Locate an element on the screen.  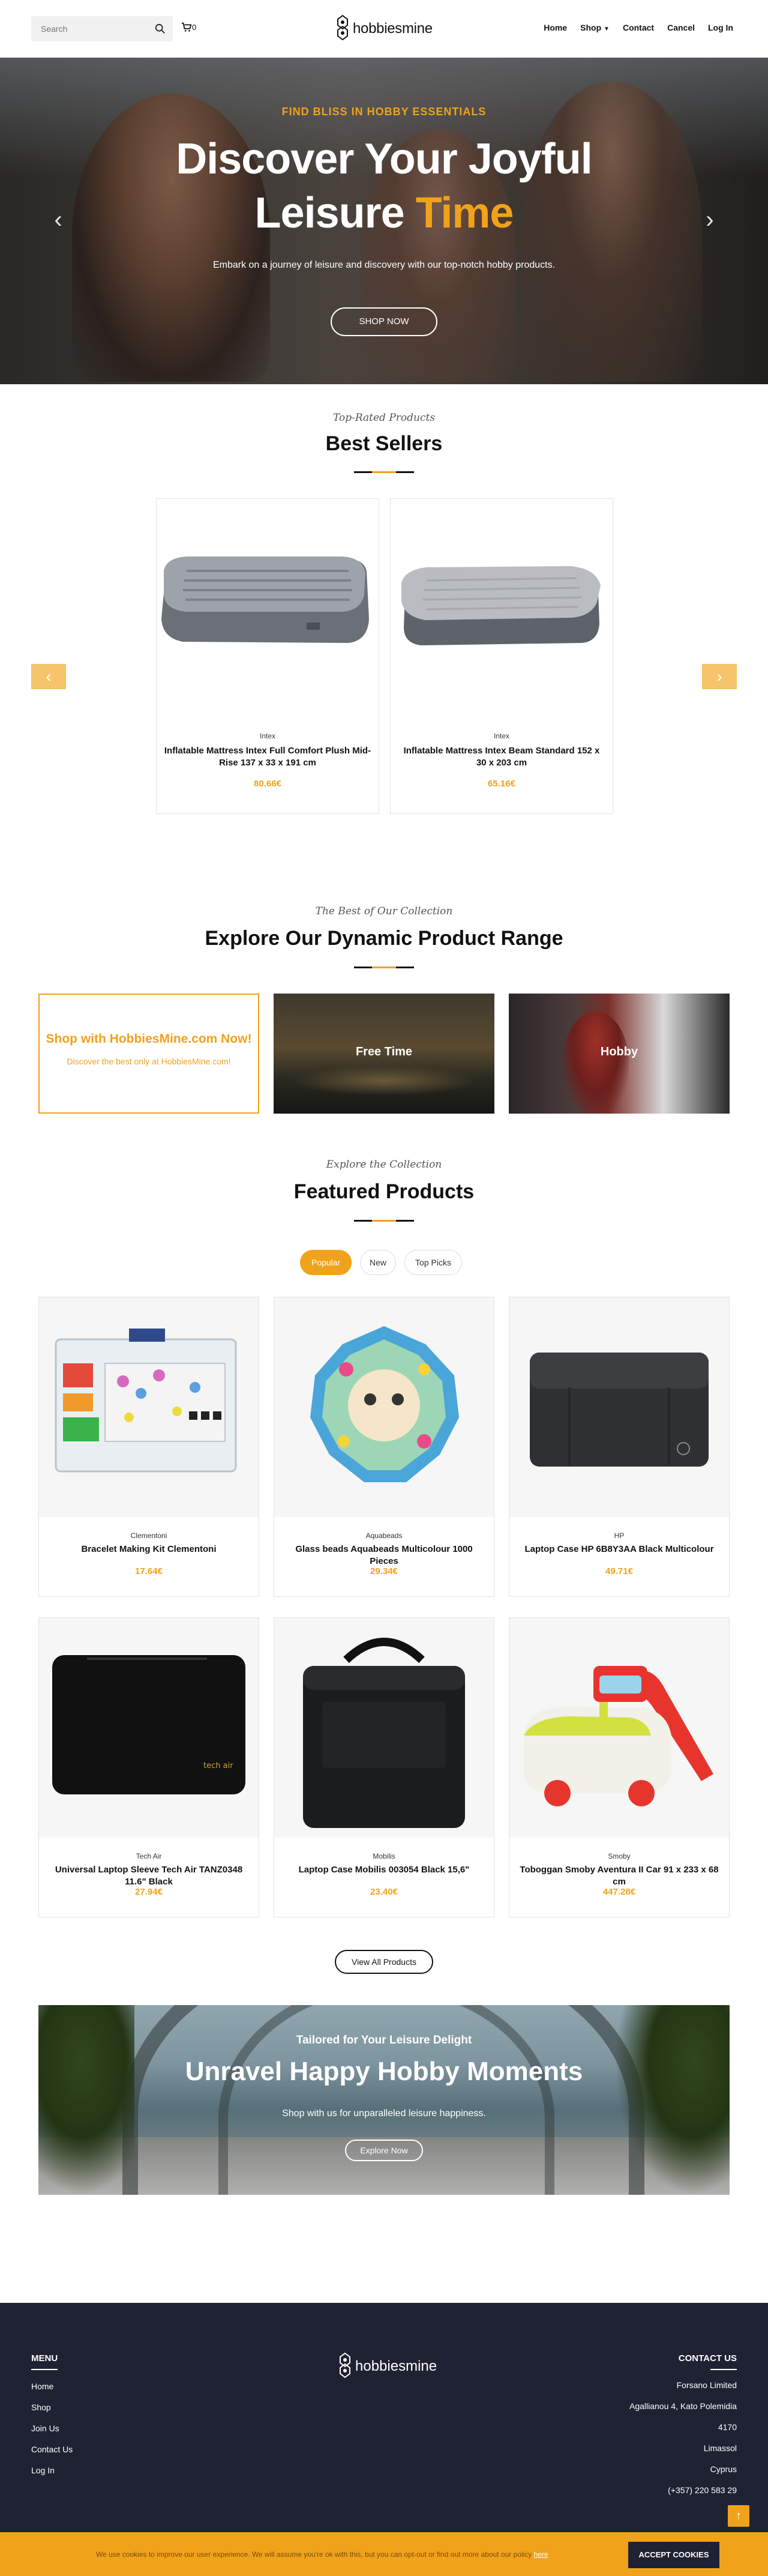
product-name: Bracelet Making Kit Clementoni is located at coordinates (148, 1549).